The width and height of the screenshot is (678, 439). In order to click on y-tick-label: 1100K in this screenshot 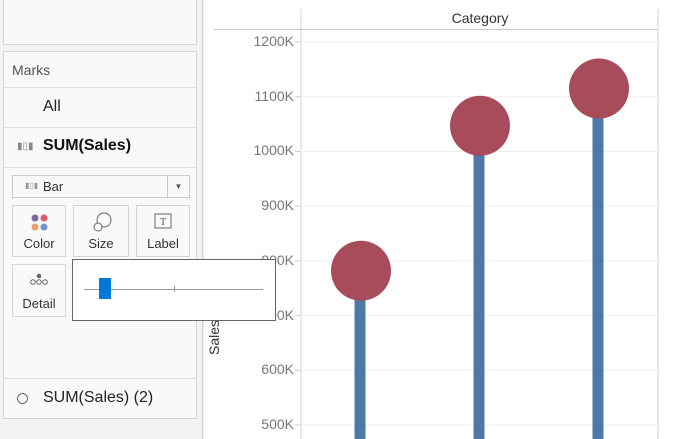, I will do `click(274, 95)`.